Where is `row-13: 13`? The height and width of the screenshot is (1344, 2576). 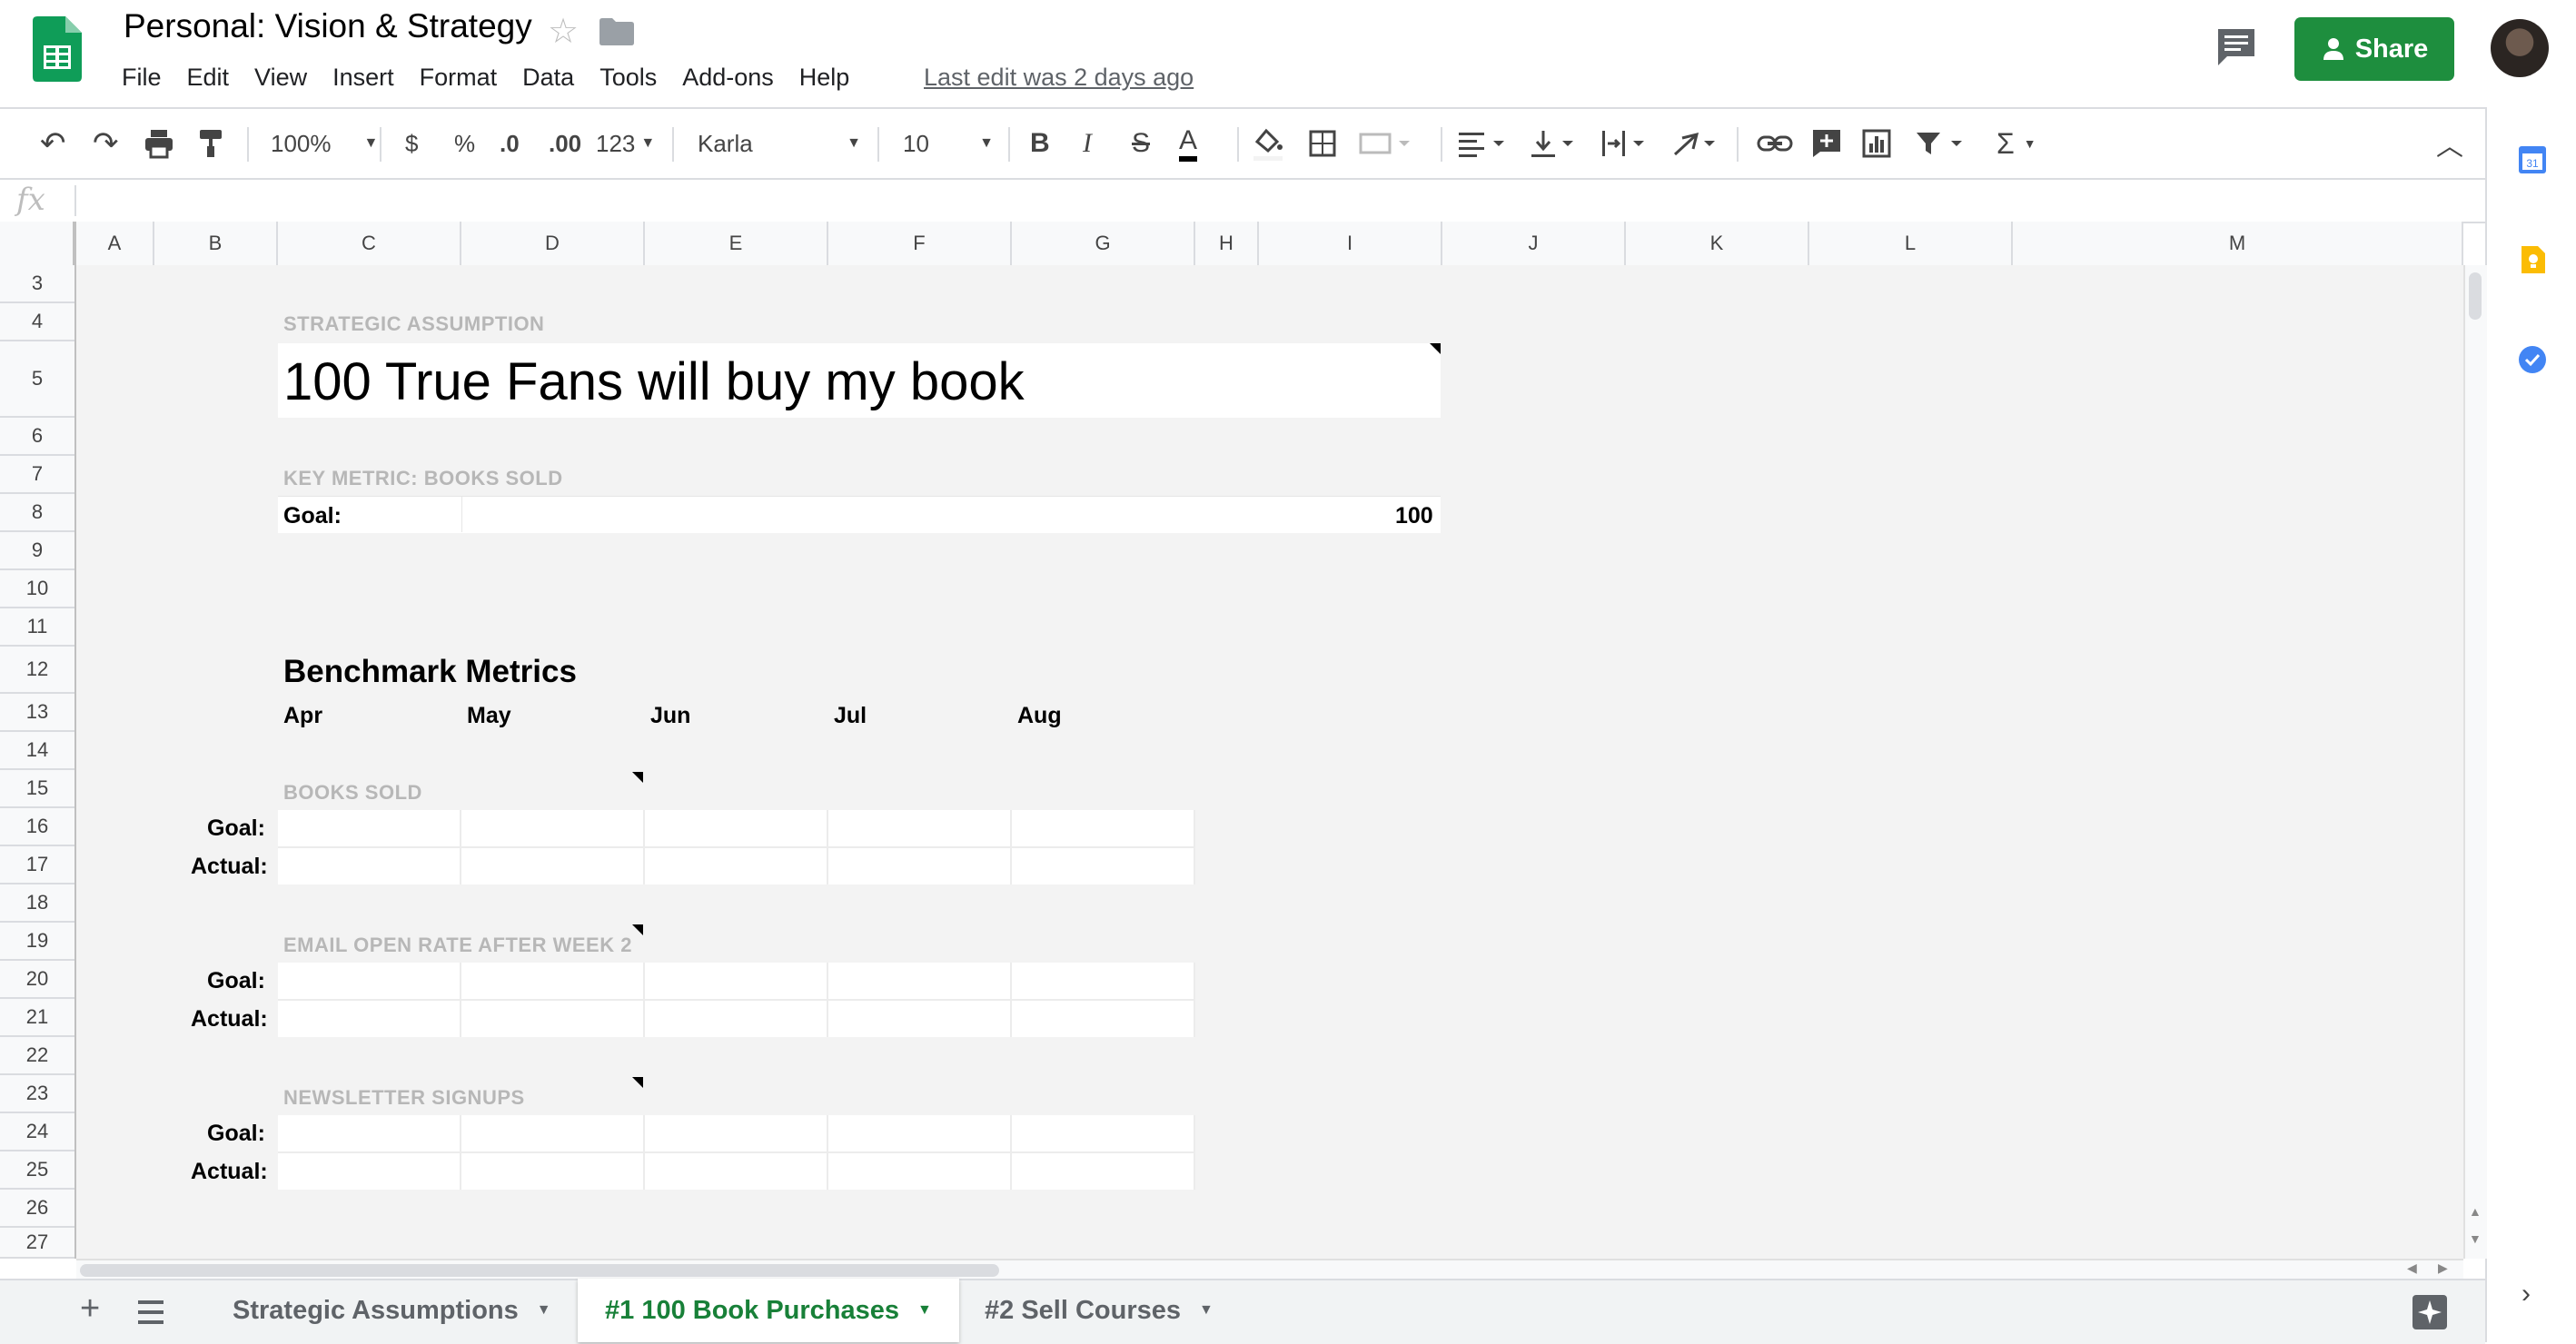 row-13: 13 is located at coordinates (37, 713).